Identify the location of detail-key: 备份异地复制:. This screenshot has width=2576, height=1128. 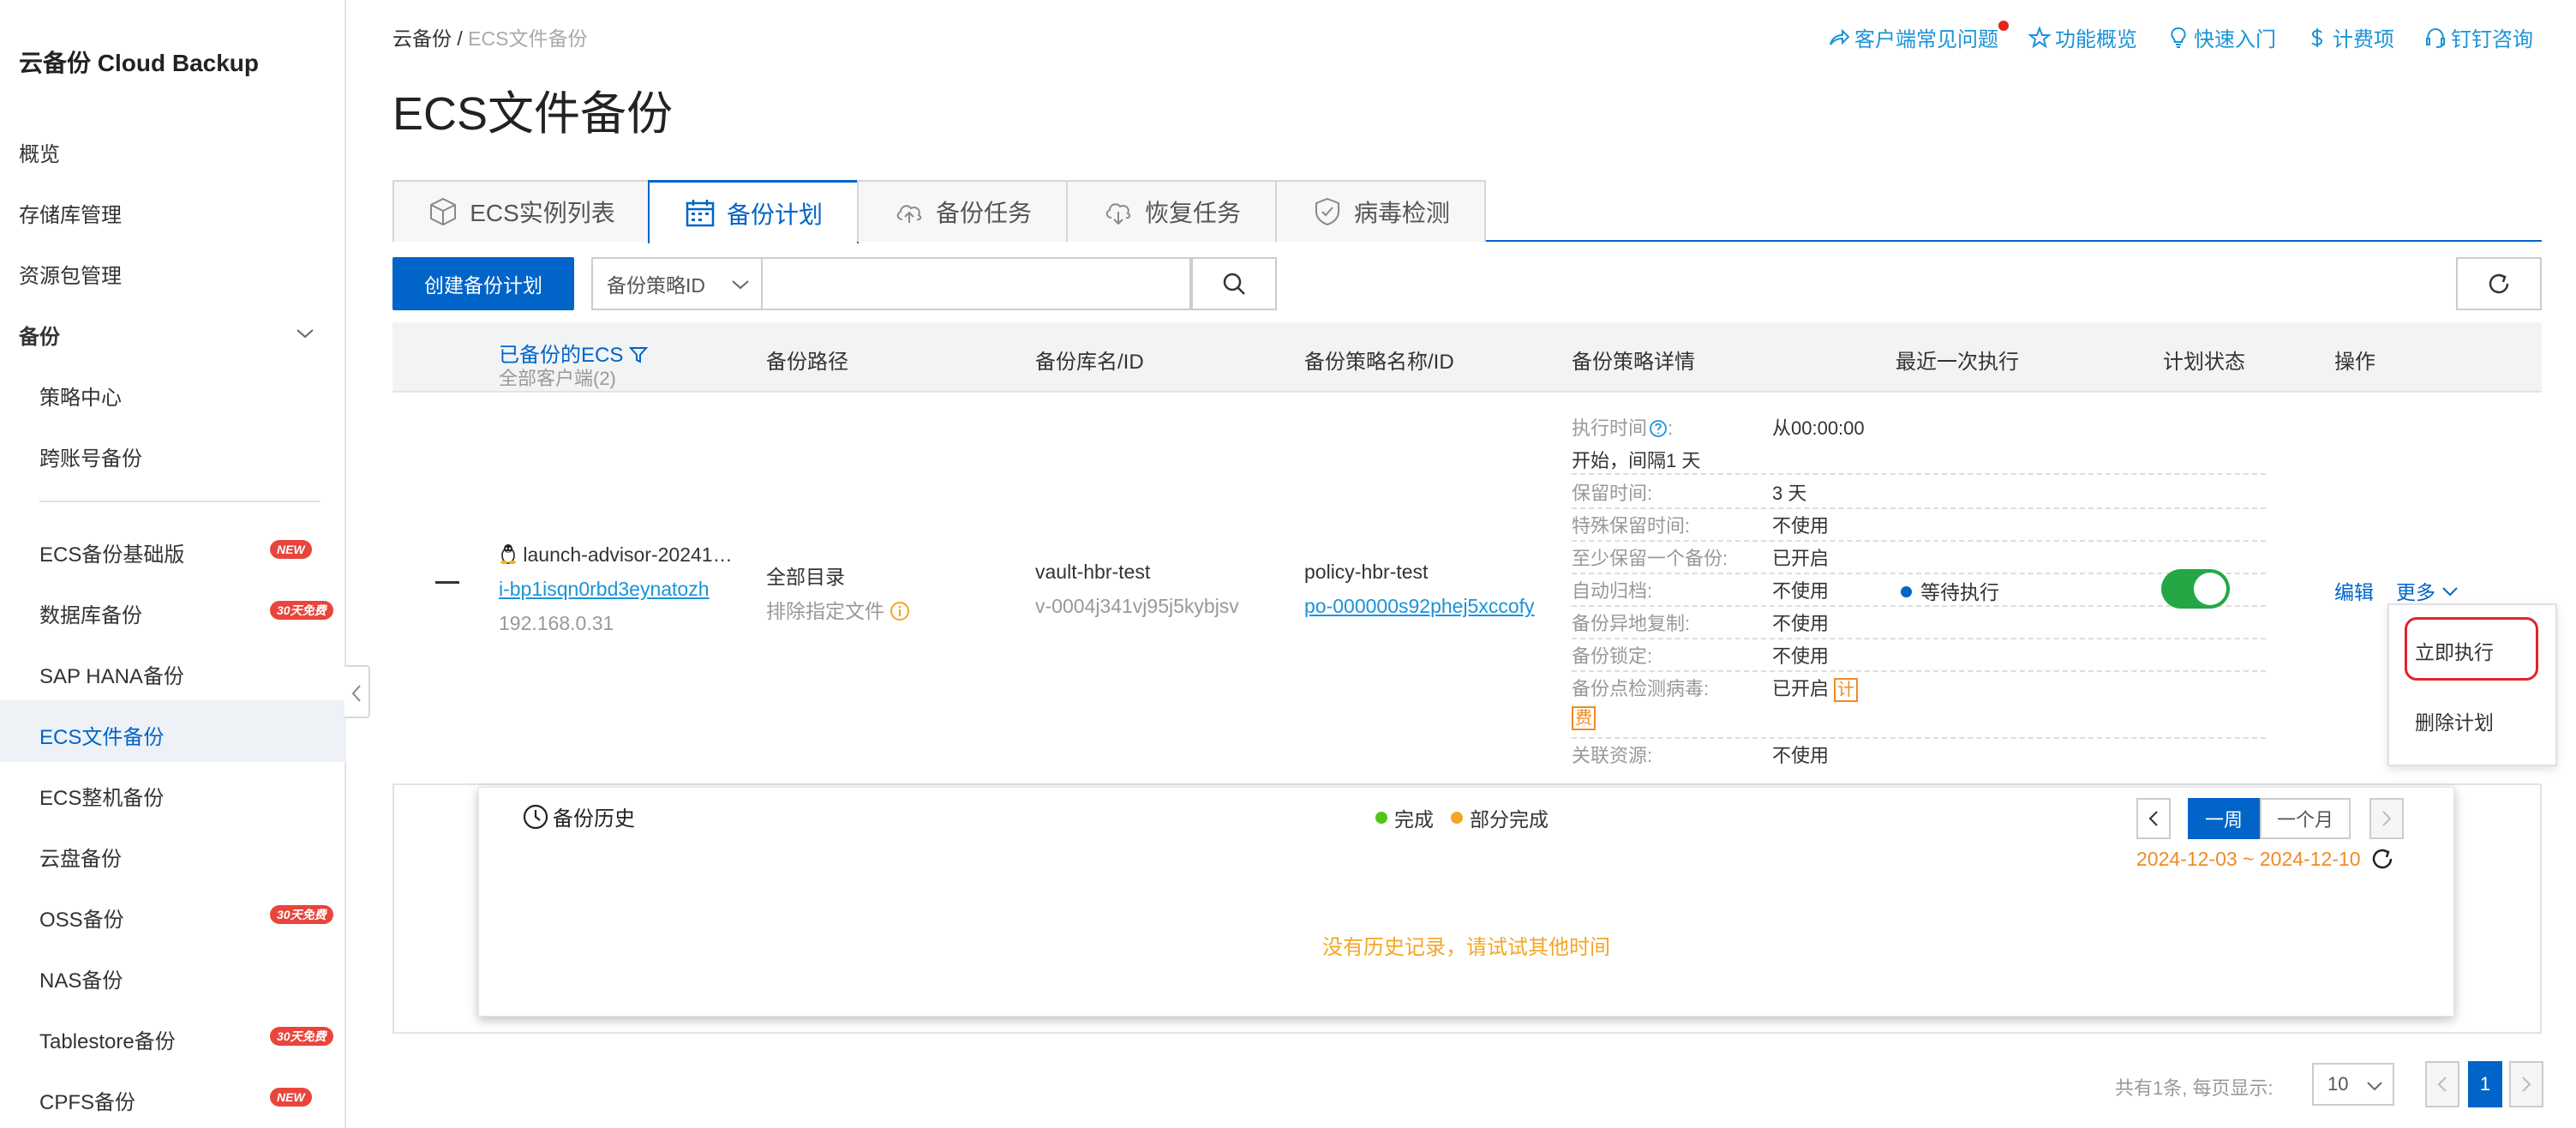
(1631, 623).